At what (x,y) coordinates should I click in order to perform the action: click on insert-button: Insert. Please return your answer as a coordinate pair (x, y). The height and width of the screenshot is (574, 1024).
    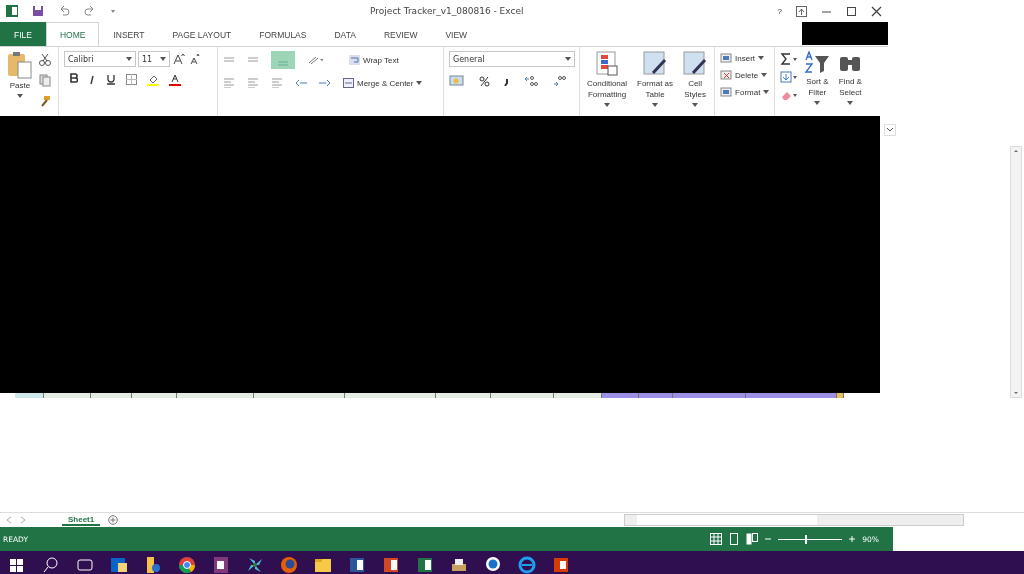
    Looking at the image, I should click on (745, 58).